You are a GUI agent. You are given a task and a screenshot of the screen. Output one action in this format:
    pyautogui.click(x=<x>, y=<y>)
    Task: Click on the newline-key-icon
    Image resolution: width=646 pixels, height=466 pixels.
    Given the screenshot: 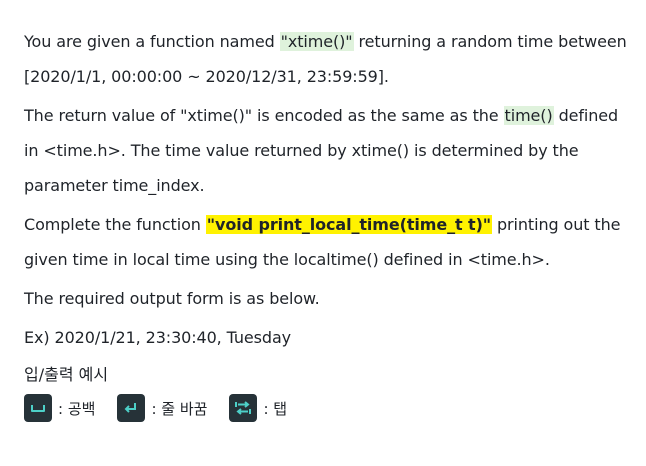 What is the action you would take?
    pyautogui.click(x=131, y=408)
    